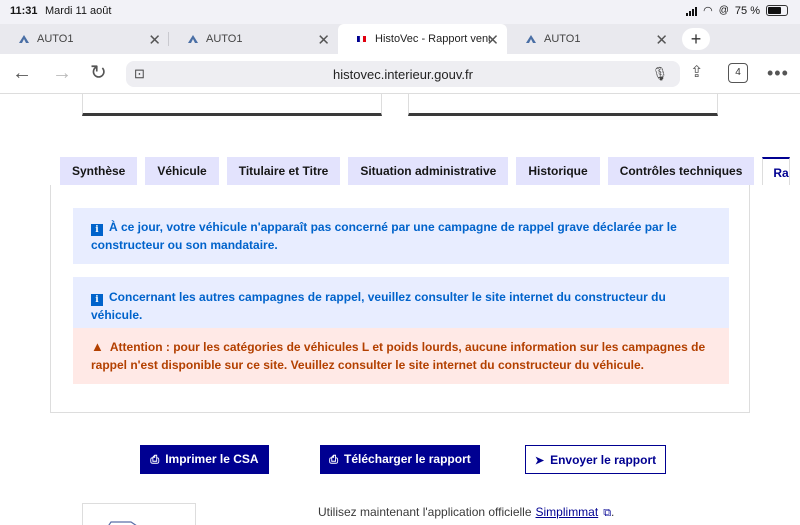  Describe the element at coordinates (432, 39) in the screenshot. I see `browser-tab-label: HistoVec - Rapport vend` at that location.